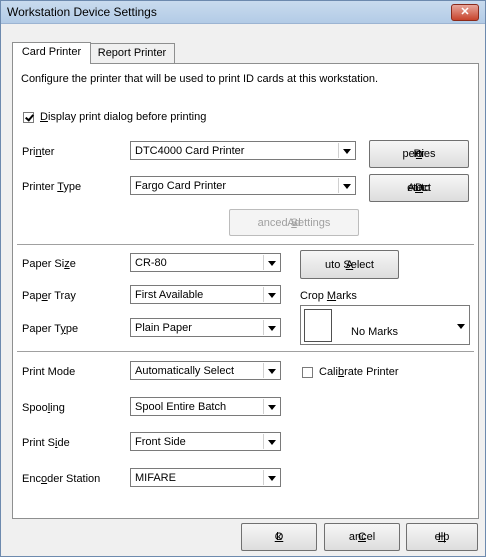 Image resolution: width=486 pixels, height=557 pixels. I want to click on crop-marks-label: Crop Marks, so click(328, 296).